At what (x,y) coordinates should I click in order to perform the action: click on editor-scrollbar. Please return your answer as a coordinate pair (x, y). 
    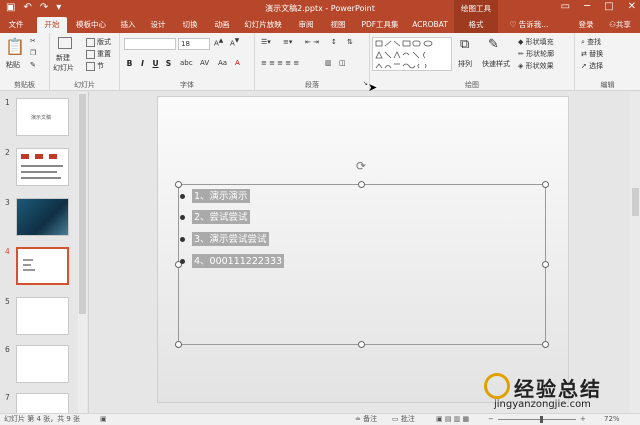
    Looking at the image, I should click on (635, 252).